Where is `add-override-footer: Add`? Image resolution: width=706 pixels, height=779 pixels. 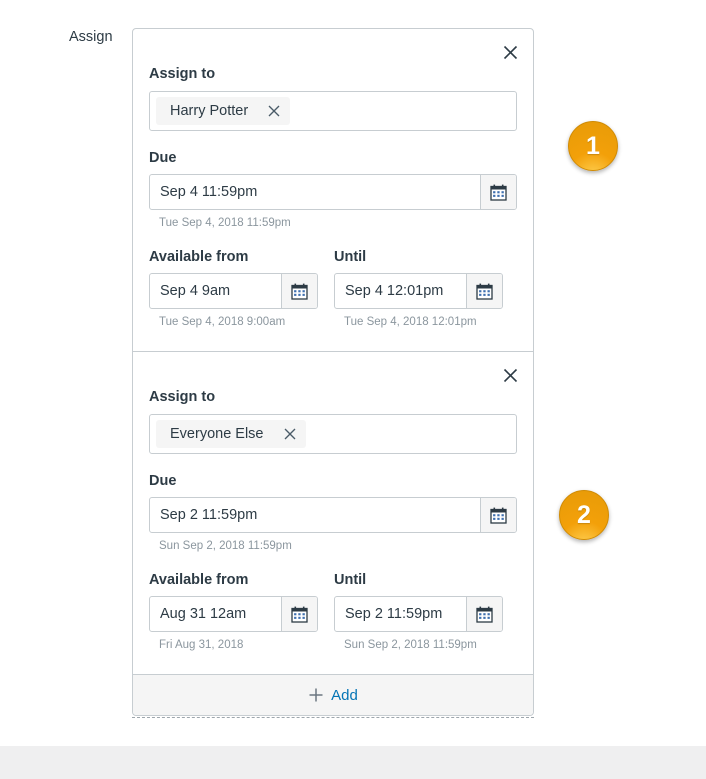
add-override-footer: Add is located at coordinates (333, 694).